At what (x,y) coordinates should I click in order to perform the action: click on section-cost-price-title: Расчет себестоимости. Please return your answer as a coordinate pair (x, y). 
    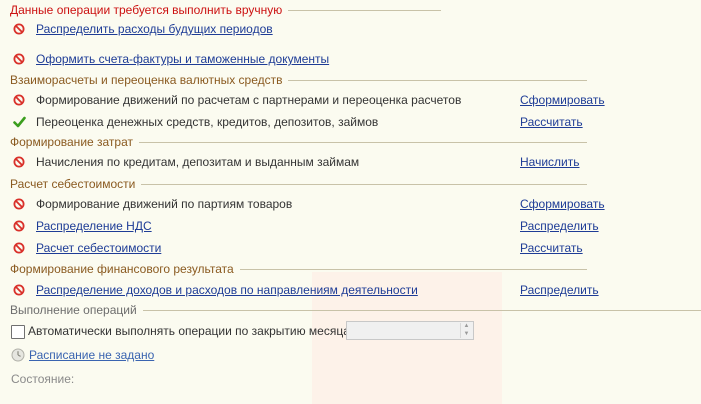
    Looking at the image, I should click on (73, 184).